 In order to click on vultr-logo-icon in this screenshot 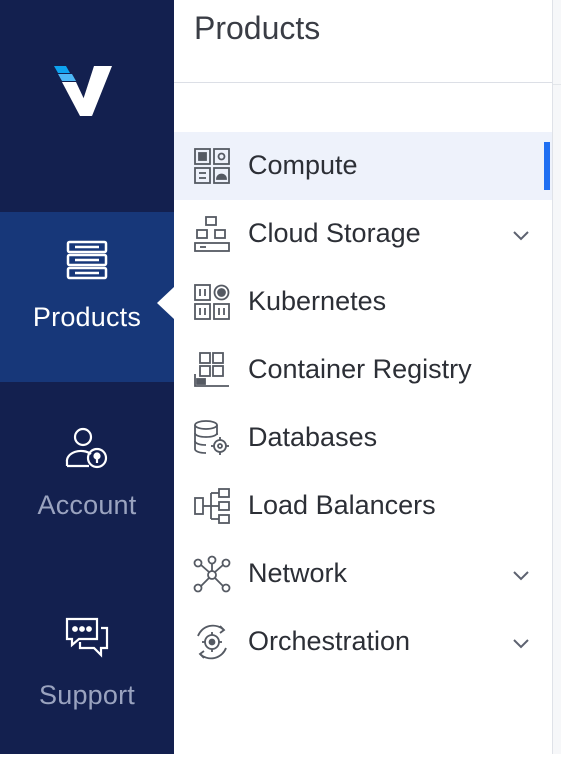, I will do `click(85, 92)`.